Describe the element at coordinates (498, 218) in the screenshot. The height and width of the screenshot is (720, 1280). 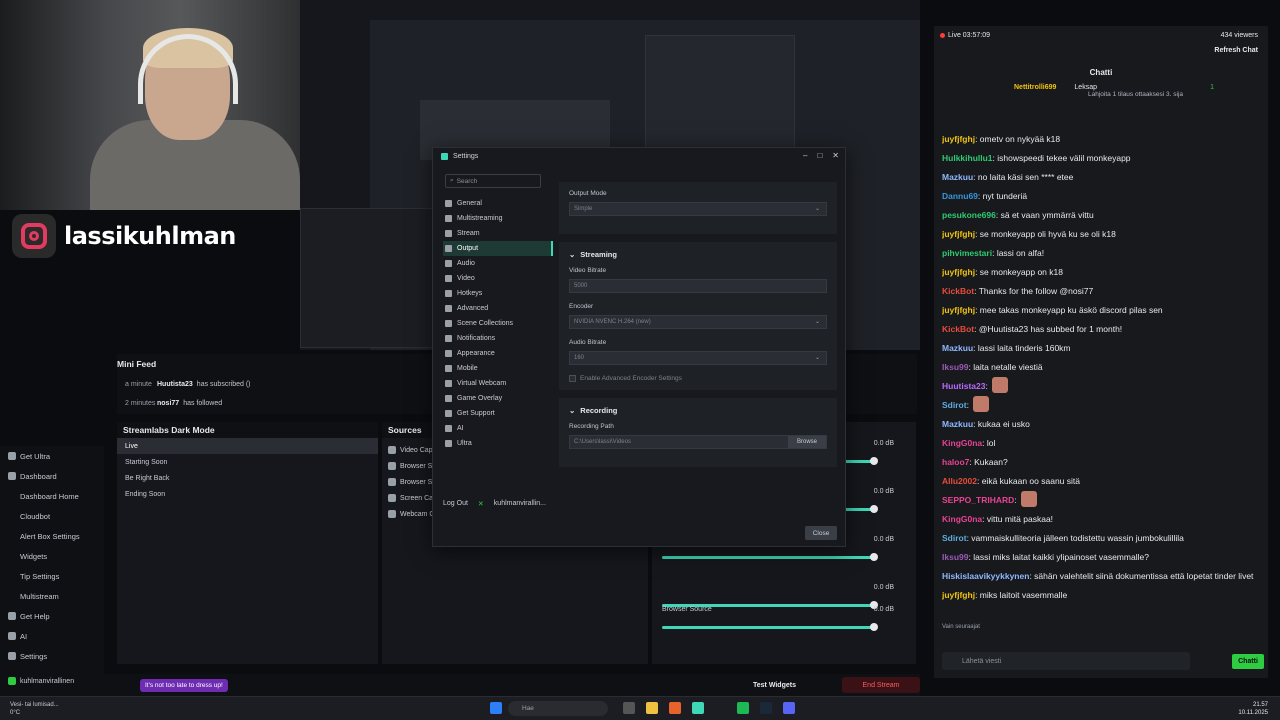
I see `settings-menu-item: Multistreaming` at that location.